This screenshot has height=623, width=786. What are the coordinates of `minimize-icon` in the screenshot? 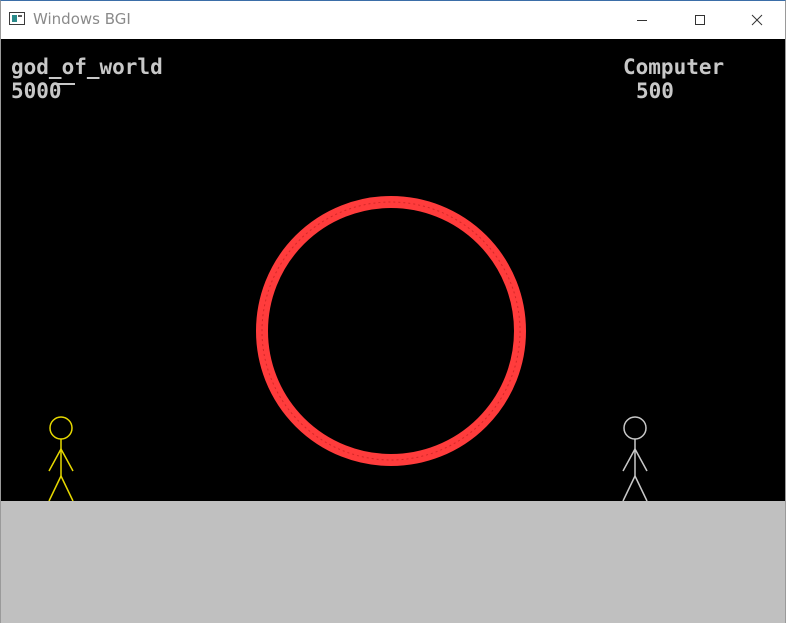 It's located at (642, 20).